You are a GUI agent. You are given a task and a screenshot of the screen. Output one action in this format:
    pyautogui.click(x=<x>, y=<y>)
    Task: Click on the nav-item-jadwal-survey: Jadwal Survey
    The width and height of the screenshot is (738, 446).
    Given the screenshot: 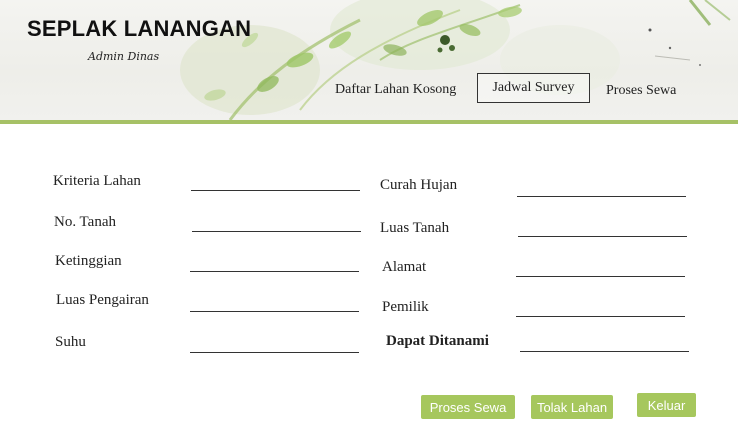 What is the action you would take?
    pyautogui.click(x=533, y=88)
    